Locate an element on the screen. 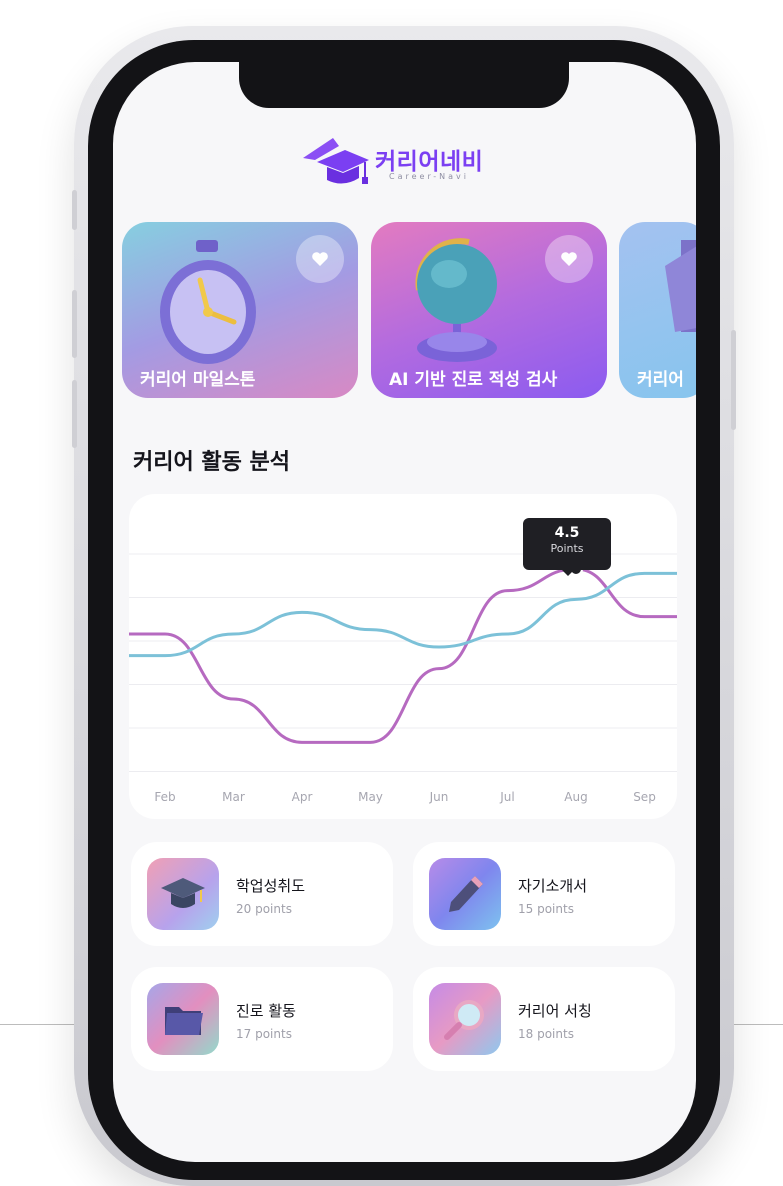  featured-card-label: 커리어 마일스톤 is located at coordinates (198, 380).